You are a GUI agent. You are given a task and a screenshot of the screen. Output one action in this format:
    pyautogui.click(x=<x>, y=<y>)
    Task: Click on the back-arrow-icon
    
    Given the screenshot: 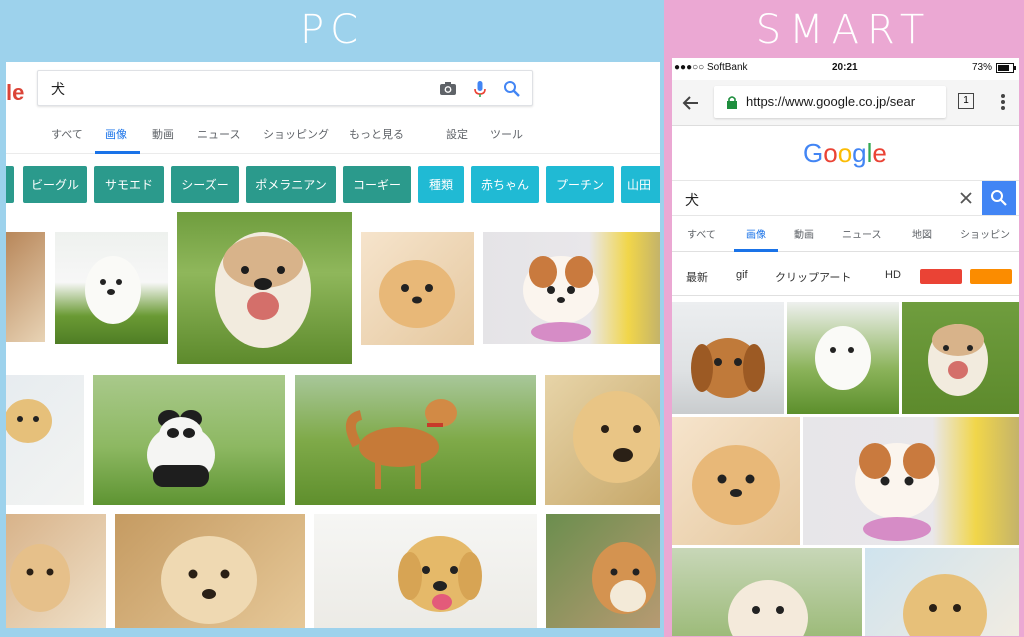 What is the action you would take?
    pyautogui.click(x=691, y=103)
    